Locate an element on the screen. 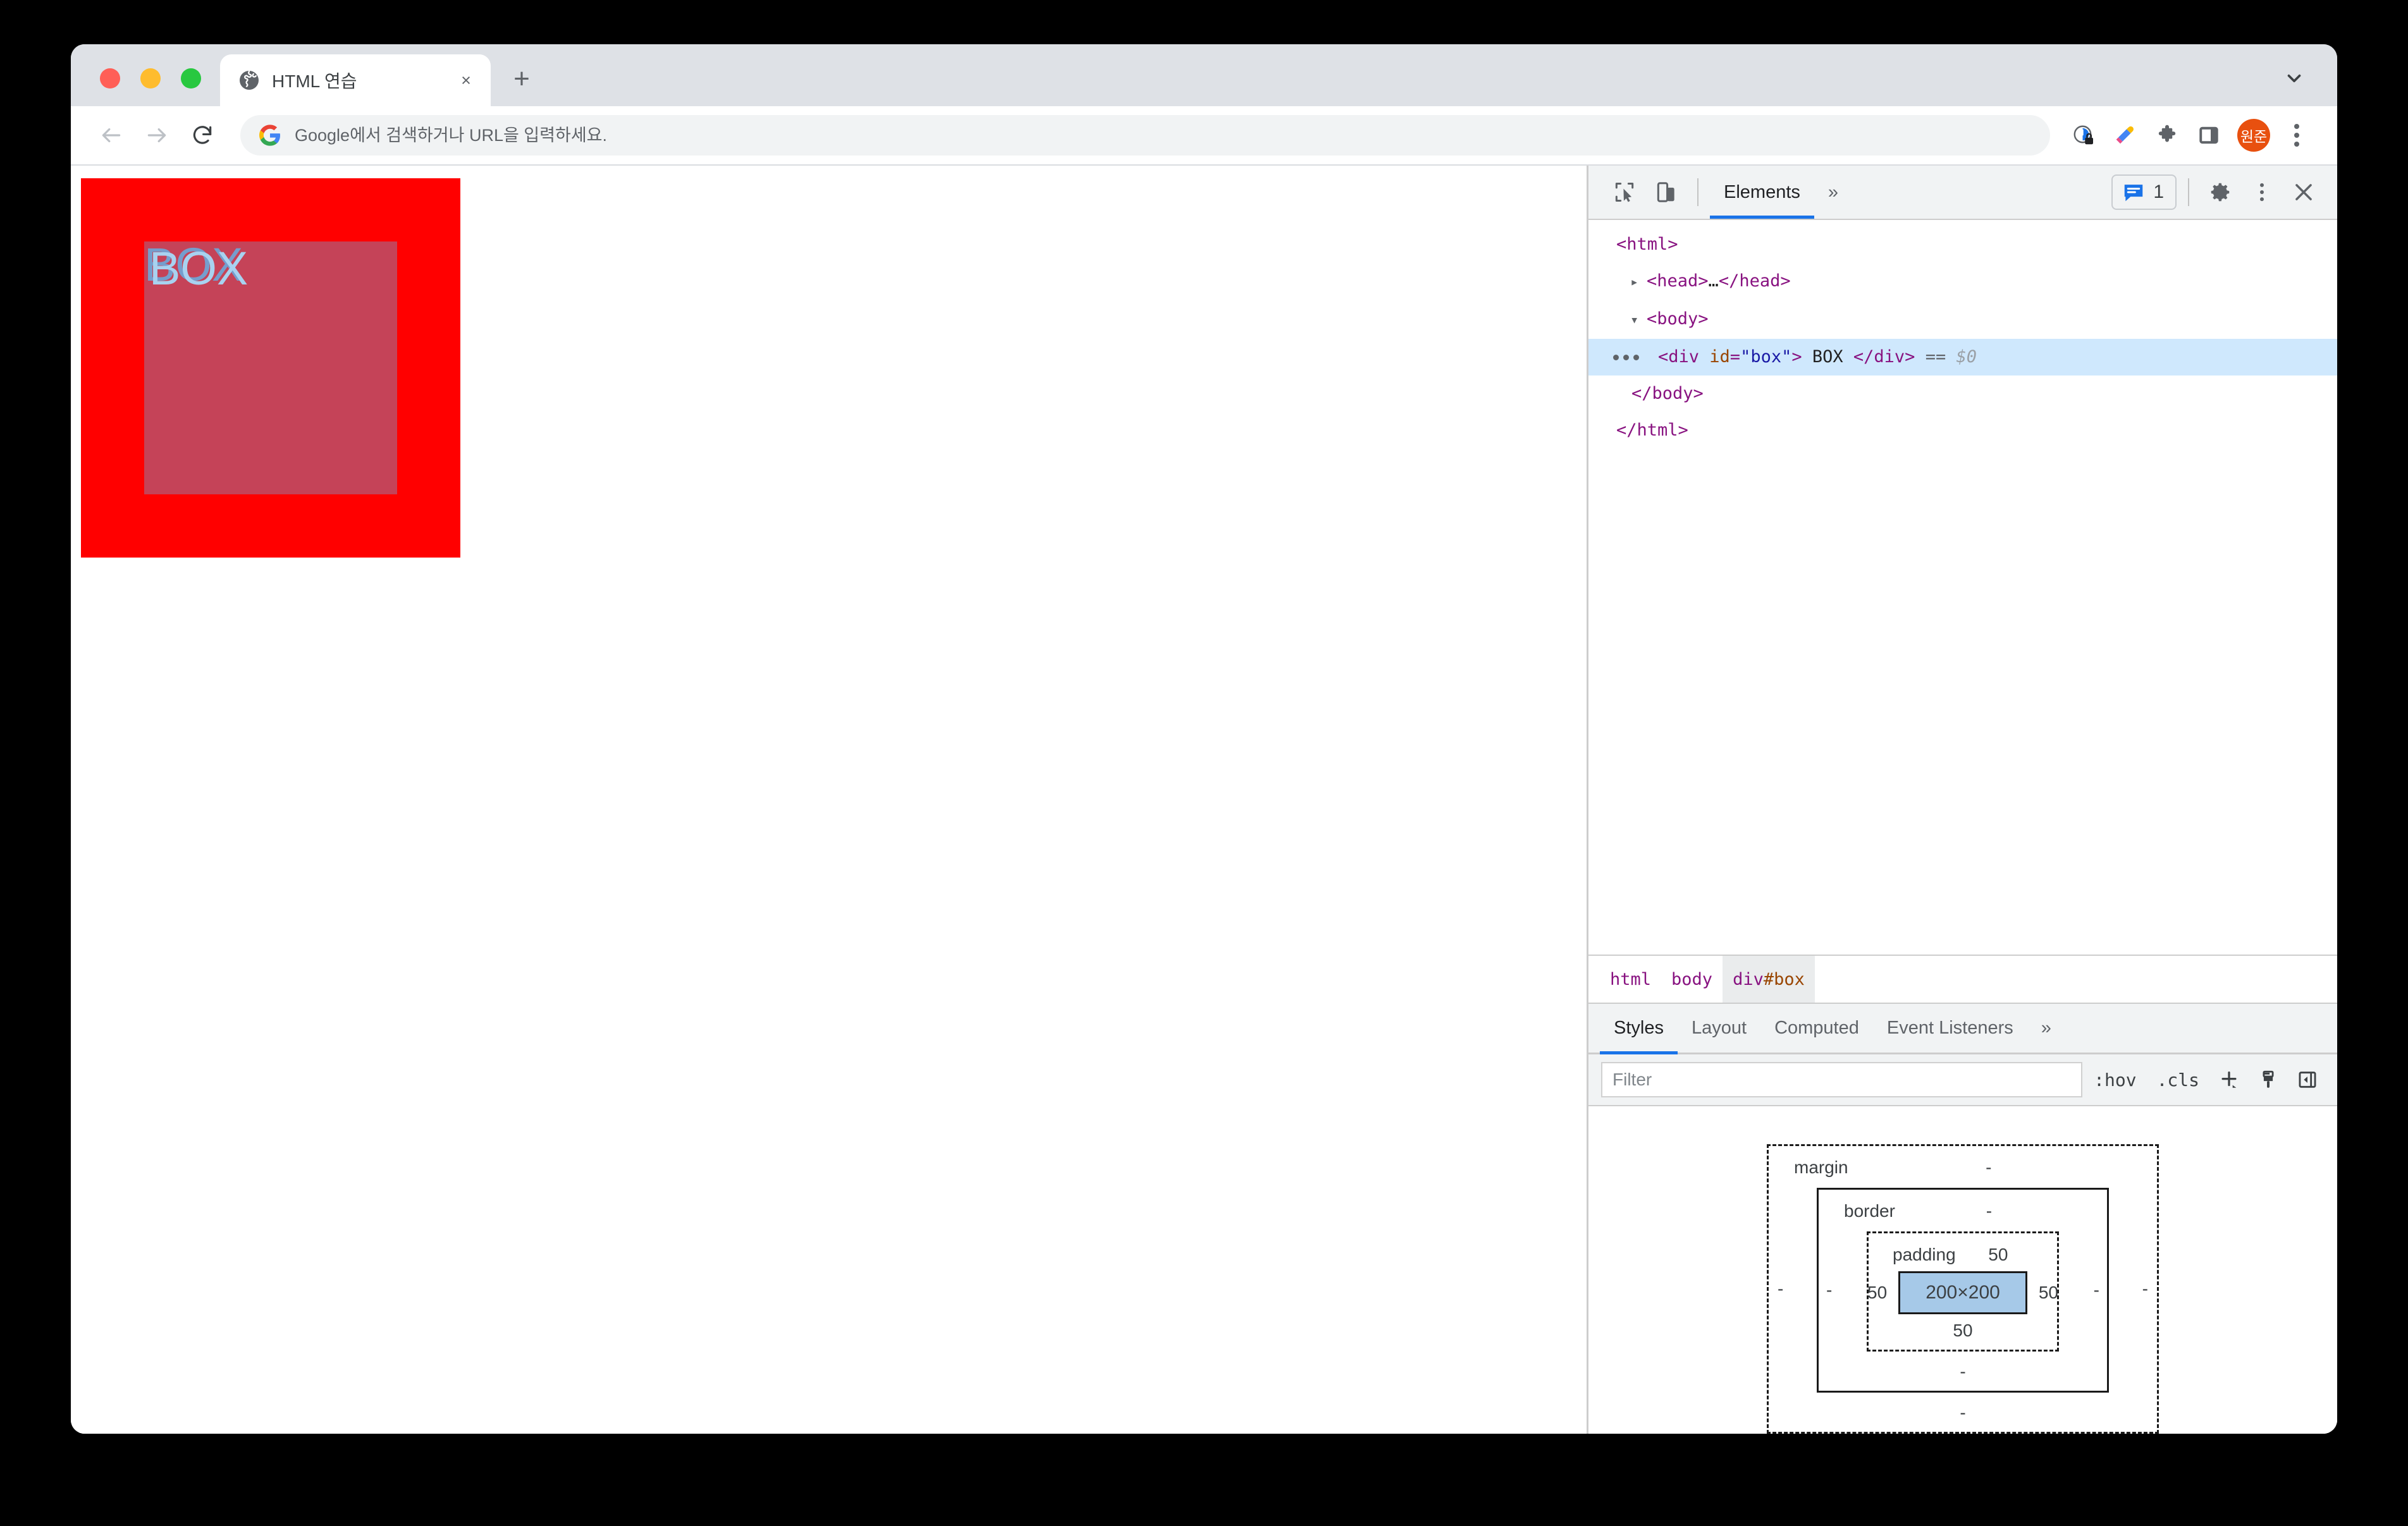  dom-row: <html> is located at coordinates (1962, 244).